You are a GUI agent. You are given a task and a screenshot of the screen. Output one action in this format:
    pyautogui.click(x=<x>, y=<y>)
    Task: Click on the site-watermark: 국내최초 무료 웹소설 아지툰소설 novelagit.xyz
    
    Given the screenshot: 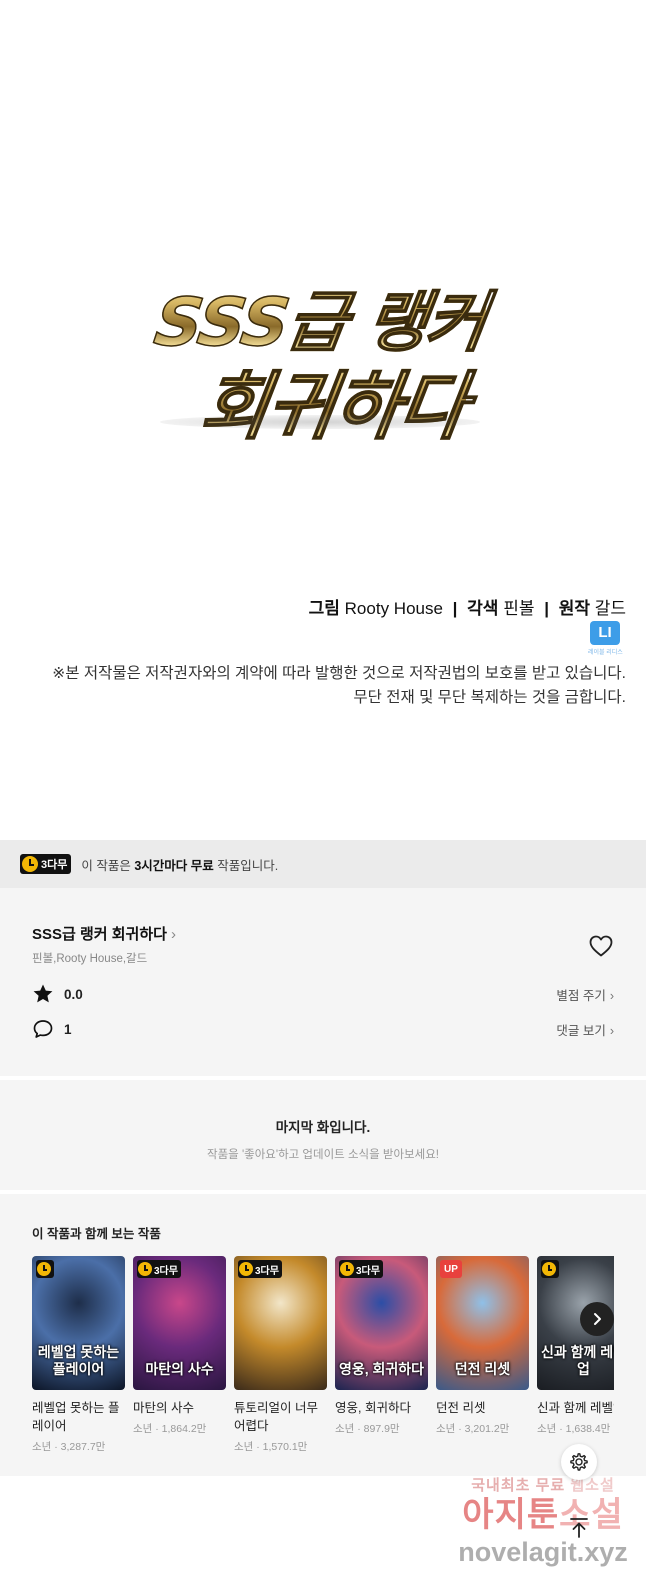 What is the action you would take?
    pyautogui.click(x=543, y=1532)
    